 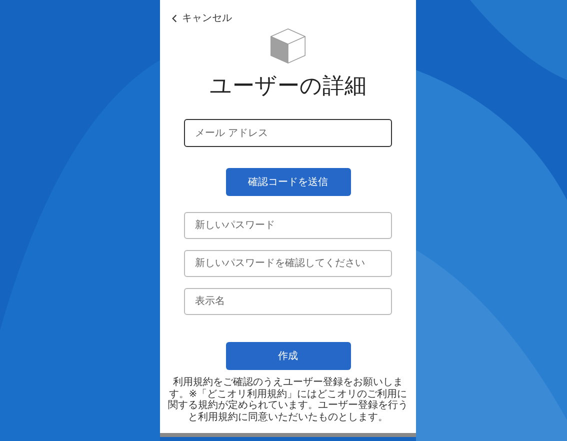 I want to click on create-button: 作成, so click(x=288, y=356).